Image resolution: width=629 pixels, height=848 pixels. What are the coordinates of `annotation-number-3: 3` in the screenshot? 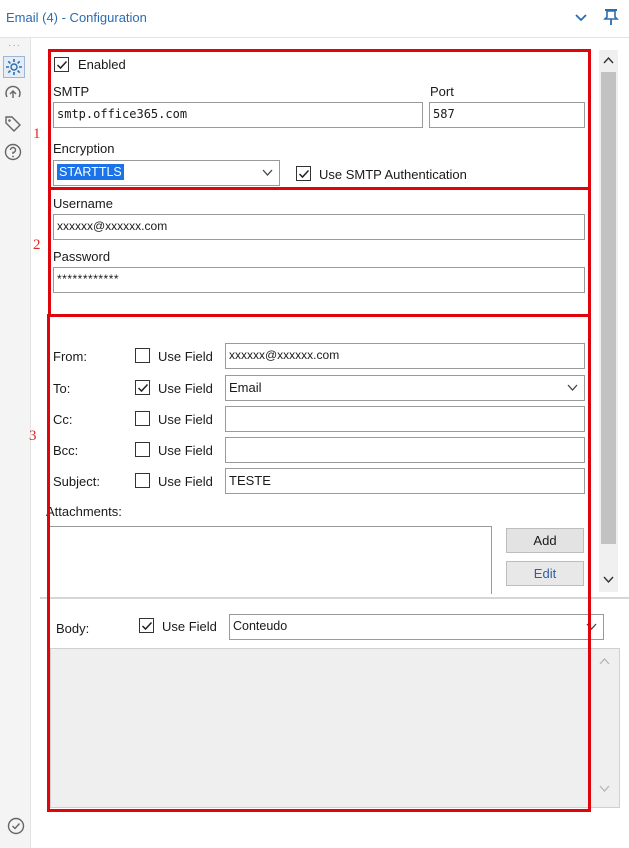 It's located at (33, 436).